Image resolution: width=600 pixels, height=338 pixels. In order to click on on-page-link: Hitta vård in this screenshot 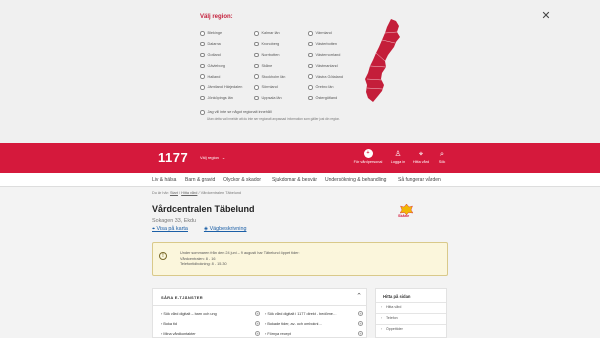, I will do `click(393, 307)`.